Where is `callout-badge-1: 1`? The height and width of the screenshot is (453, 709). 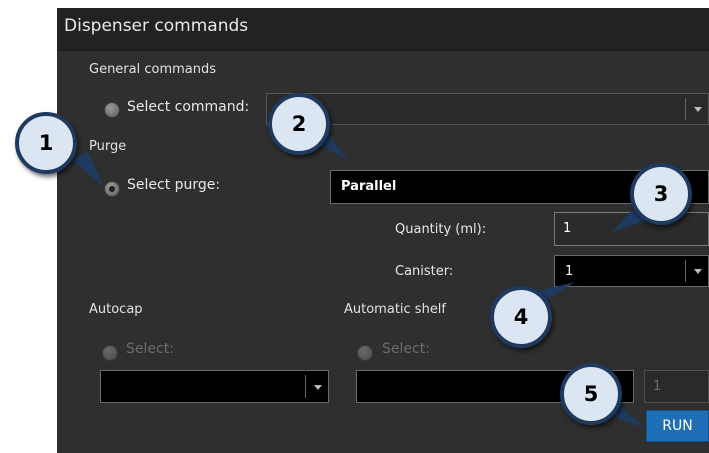 callout-badge-1: 1 is located at coordinates (46, 143).